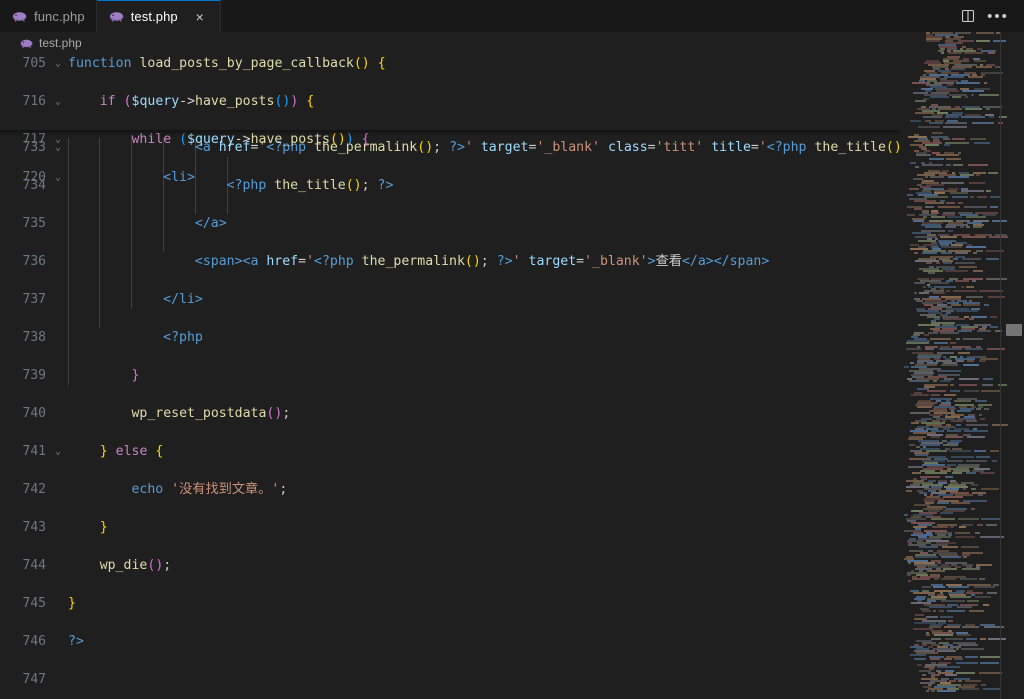 The image size is (1024, 699). What do you see at coordinates (183, 337) in the screenshot?
I see `code-text: <?php` at bounding box center [183, 337].